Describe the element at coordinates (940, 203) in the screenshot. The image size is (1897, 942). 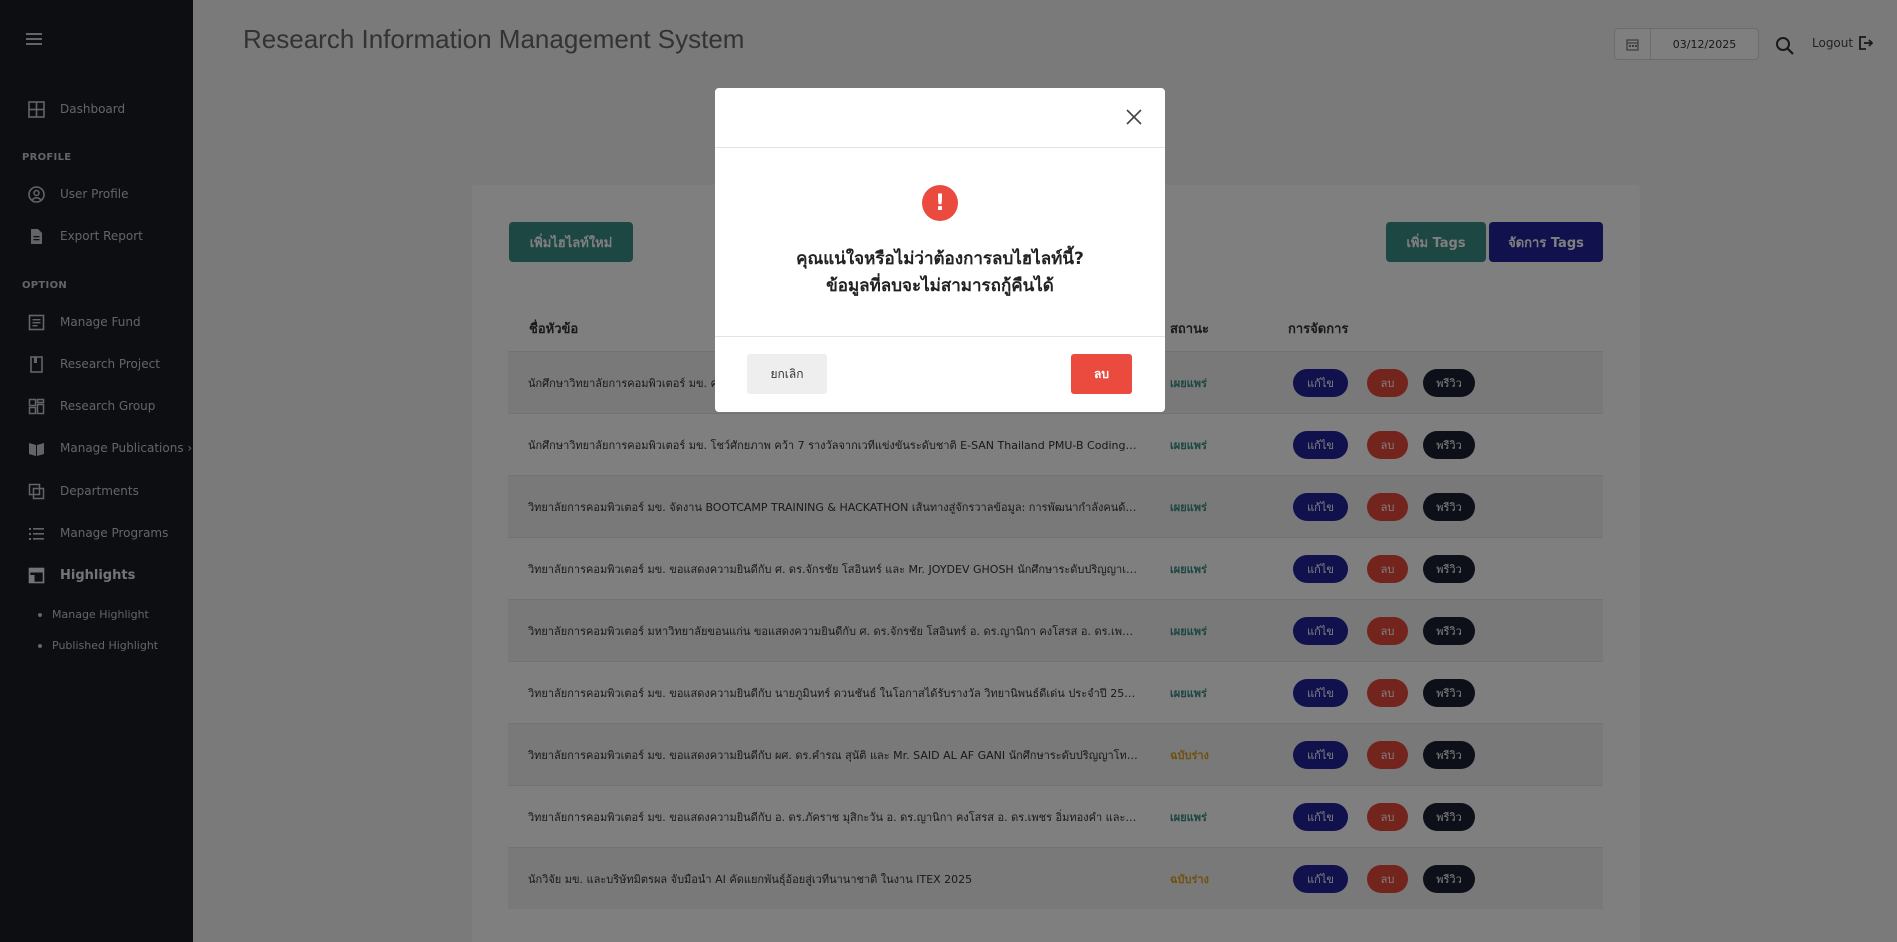
I see `warning-icon: !` at that location.